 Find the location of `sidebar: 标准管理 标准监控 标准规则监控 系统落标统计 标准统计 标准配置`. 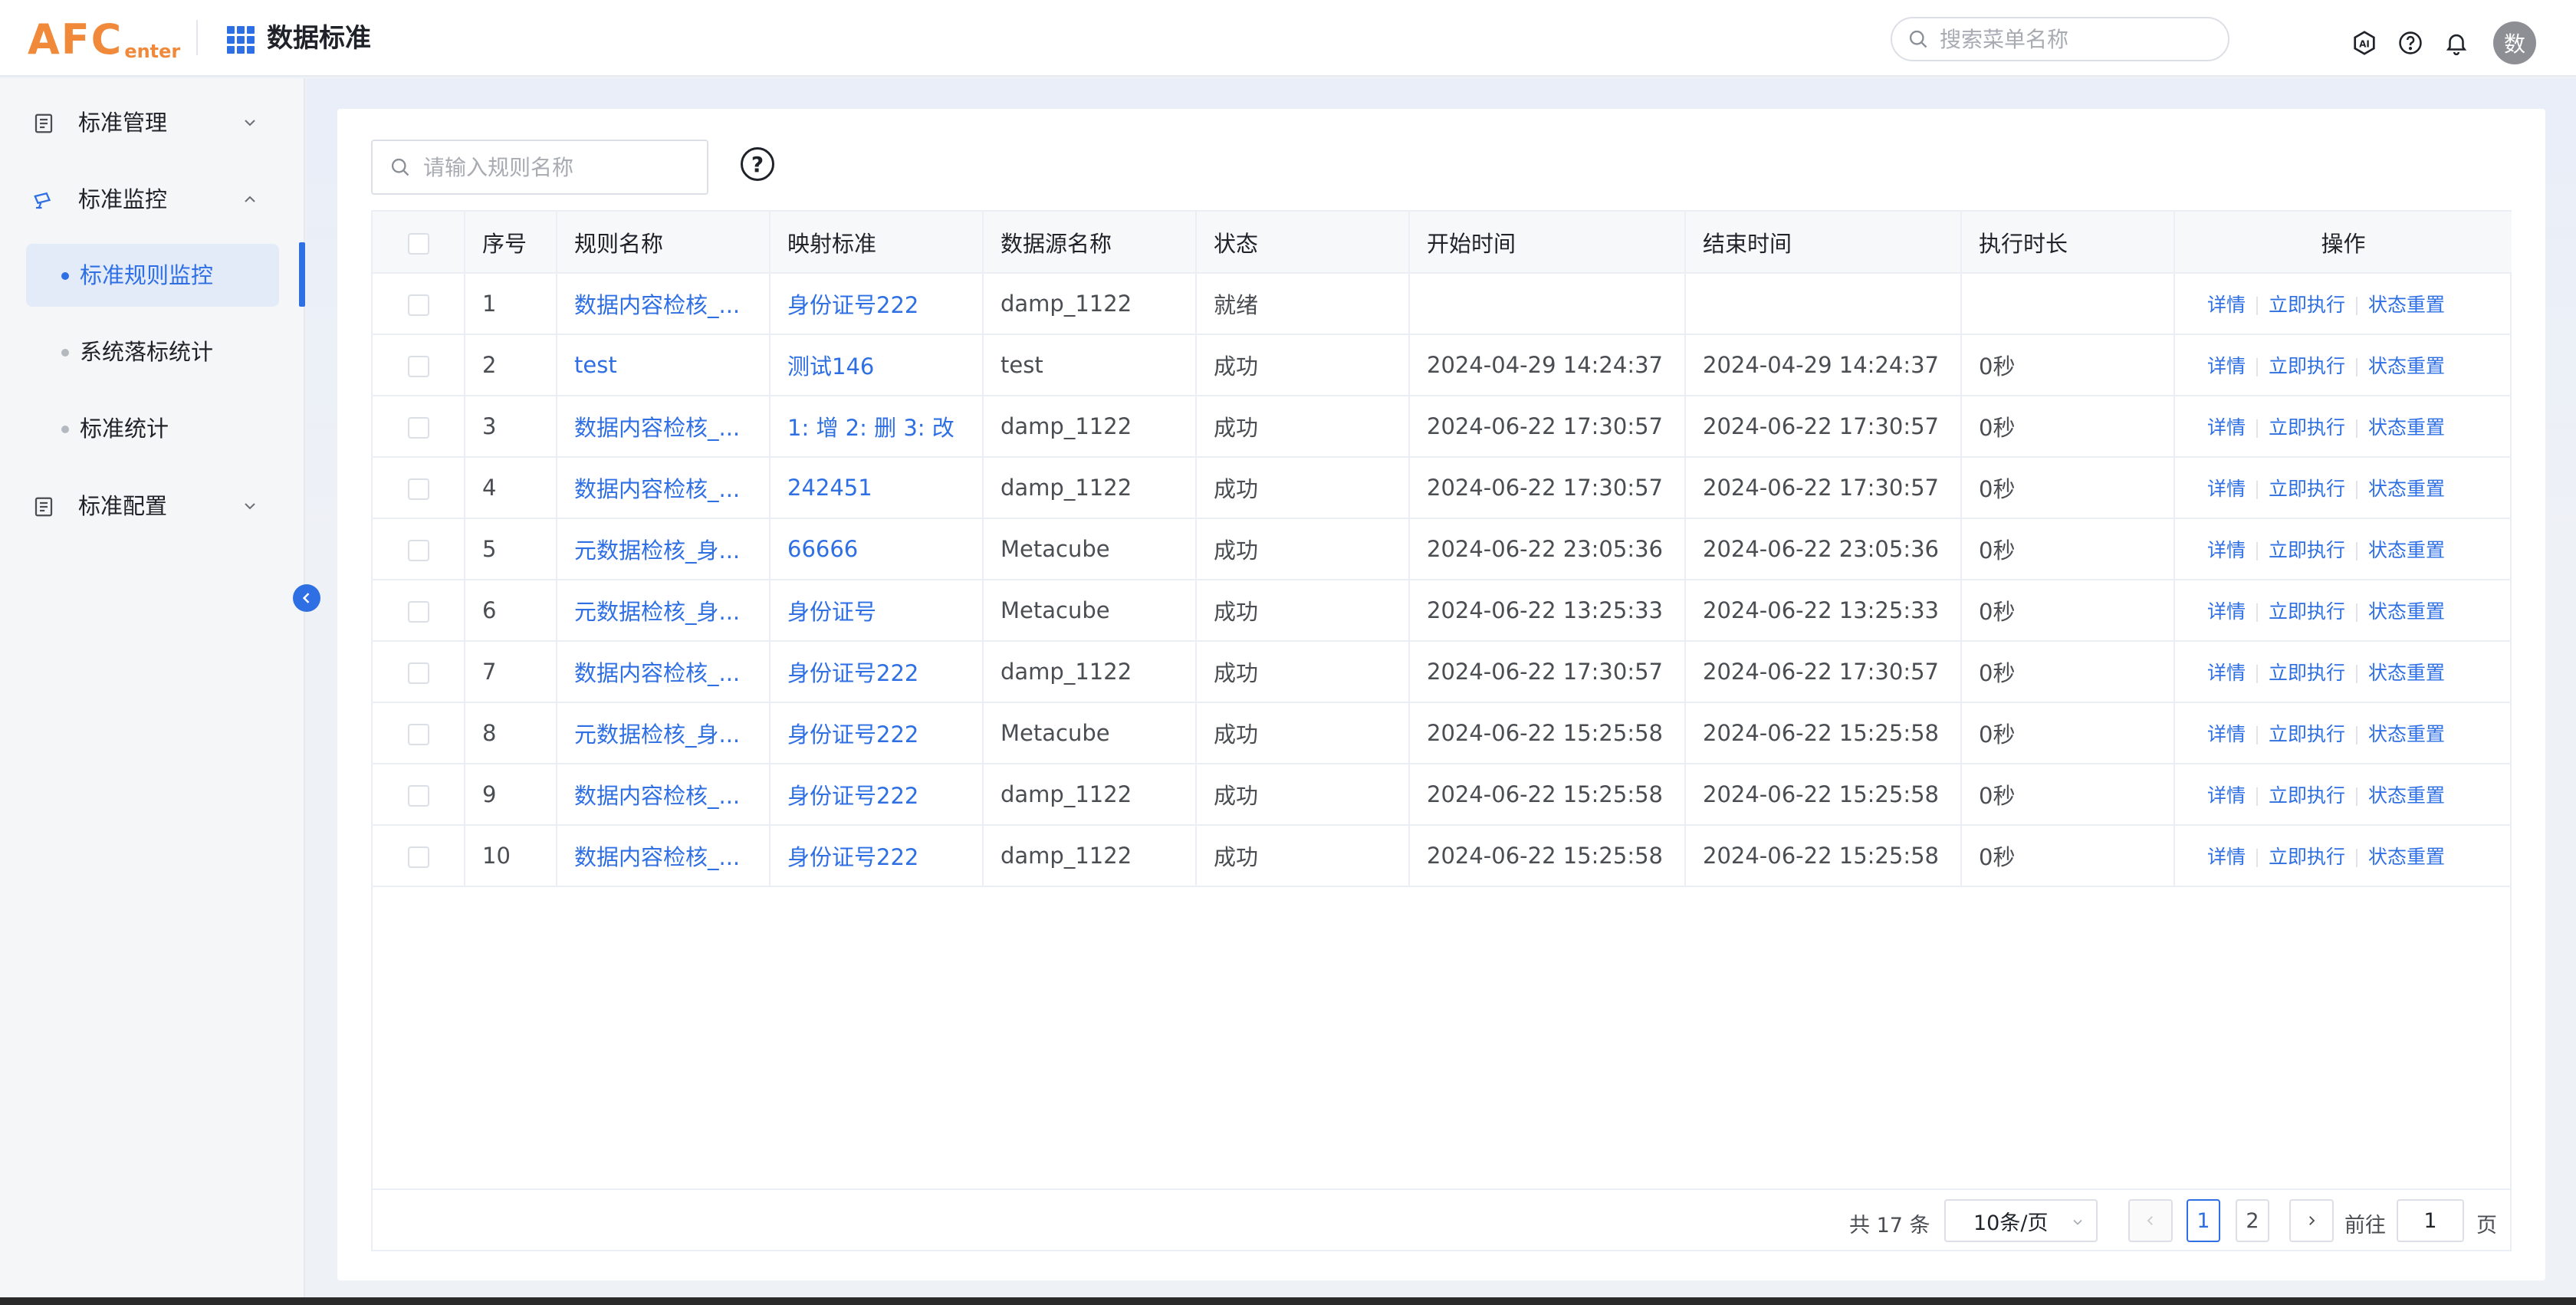

sidebar: 标准管理 标准监控 标准规则监控 系统落标统计 标准统计 标准配置 is located at coordinates (152, 692).